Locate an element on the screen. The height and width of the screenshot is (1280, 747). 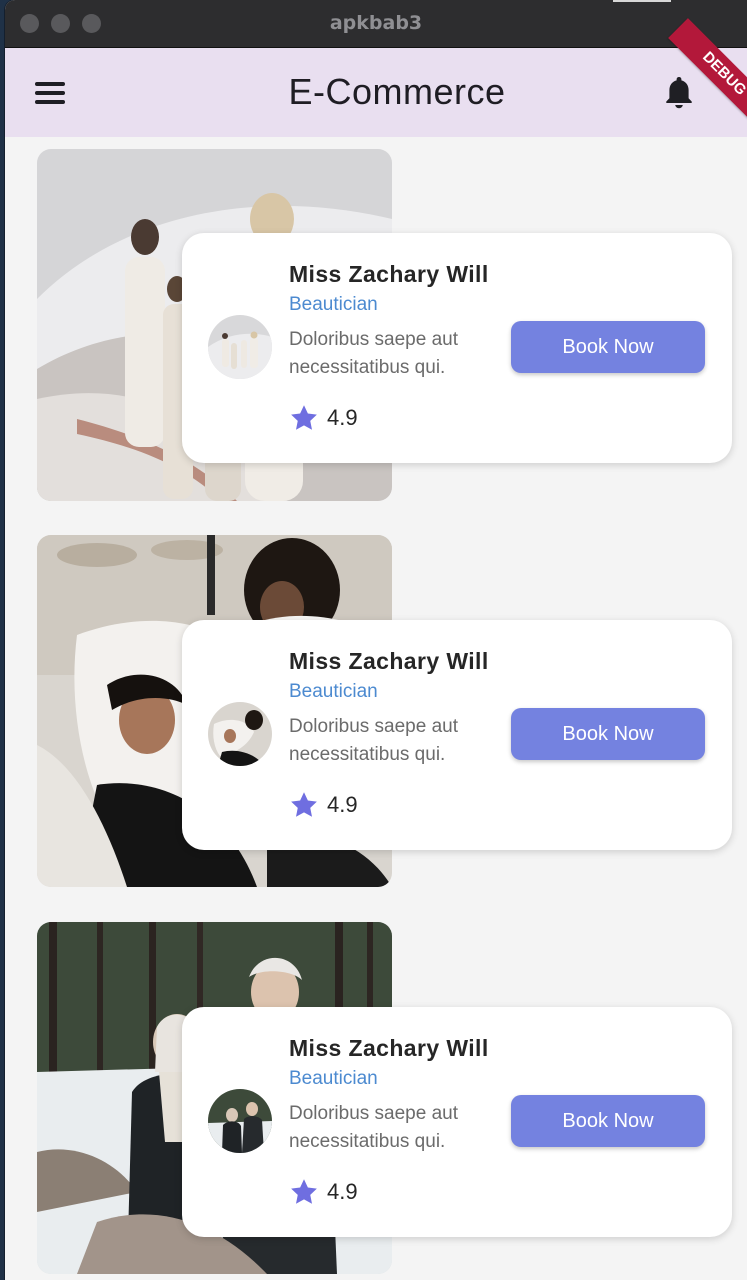
window-title: apkbab3 is located at coordinates (376, 23).